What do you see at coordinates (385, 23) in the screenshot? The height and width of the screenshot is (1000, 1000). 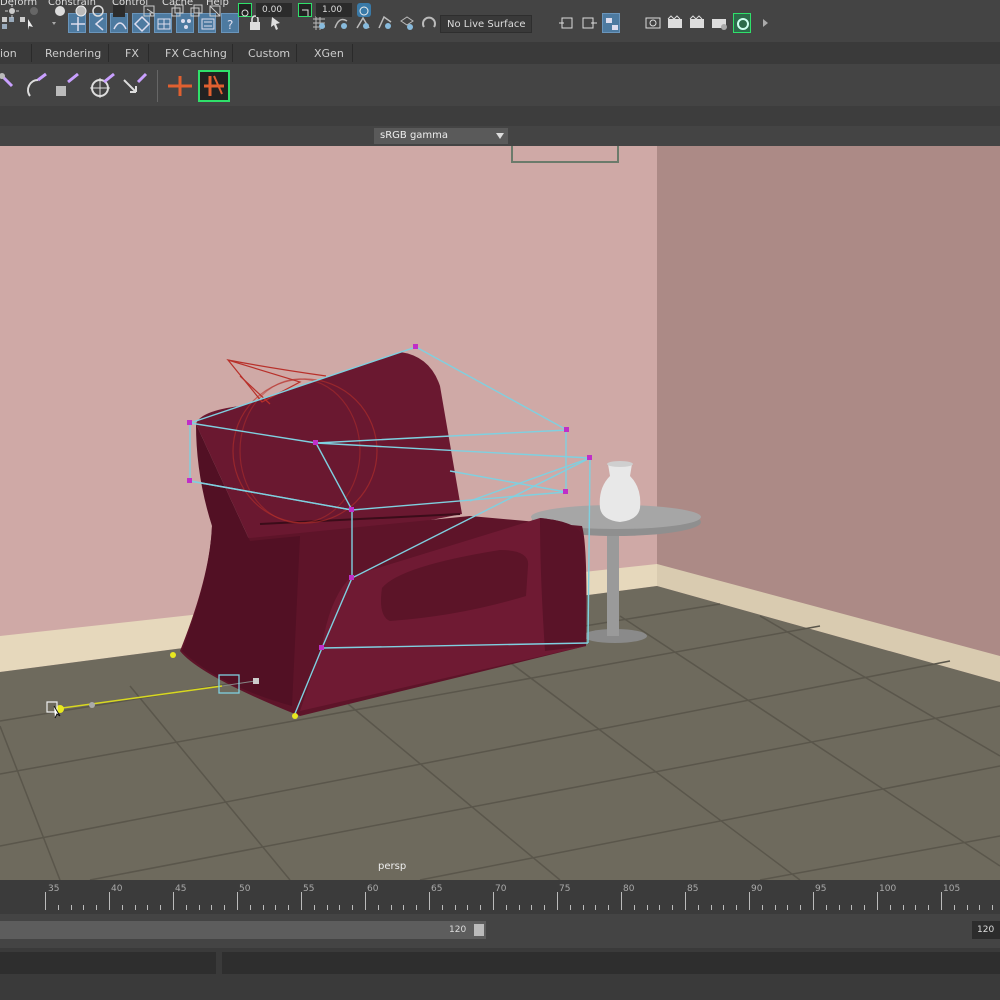 I see `snap-view-plane-icon` at bounding box center [385, 23].